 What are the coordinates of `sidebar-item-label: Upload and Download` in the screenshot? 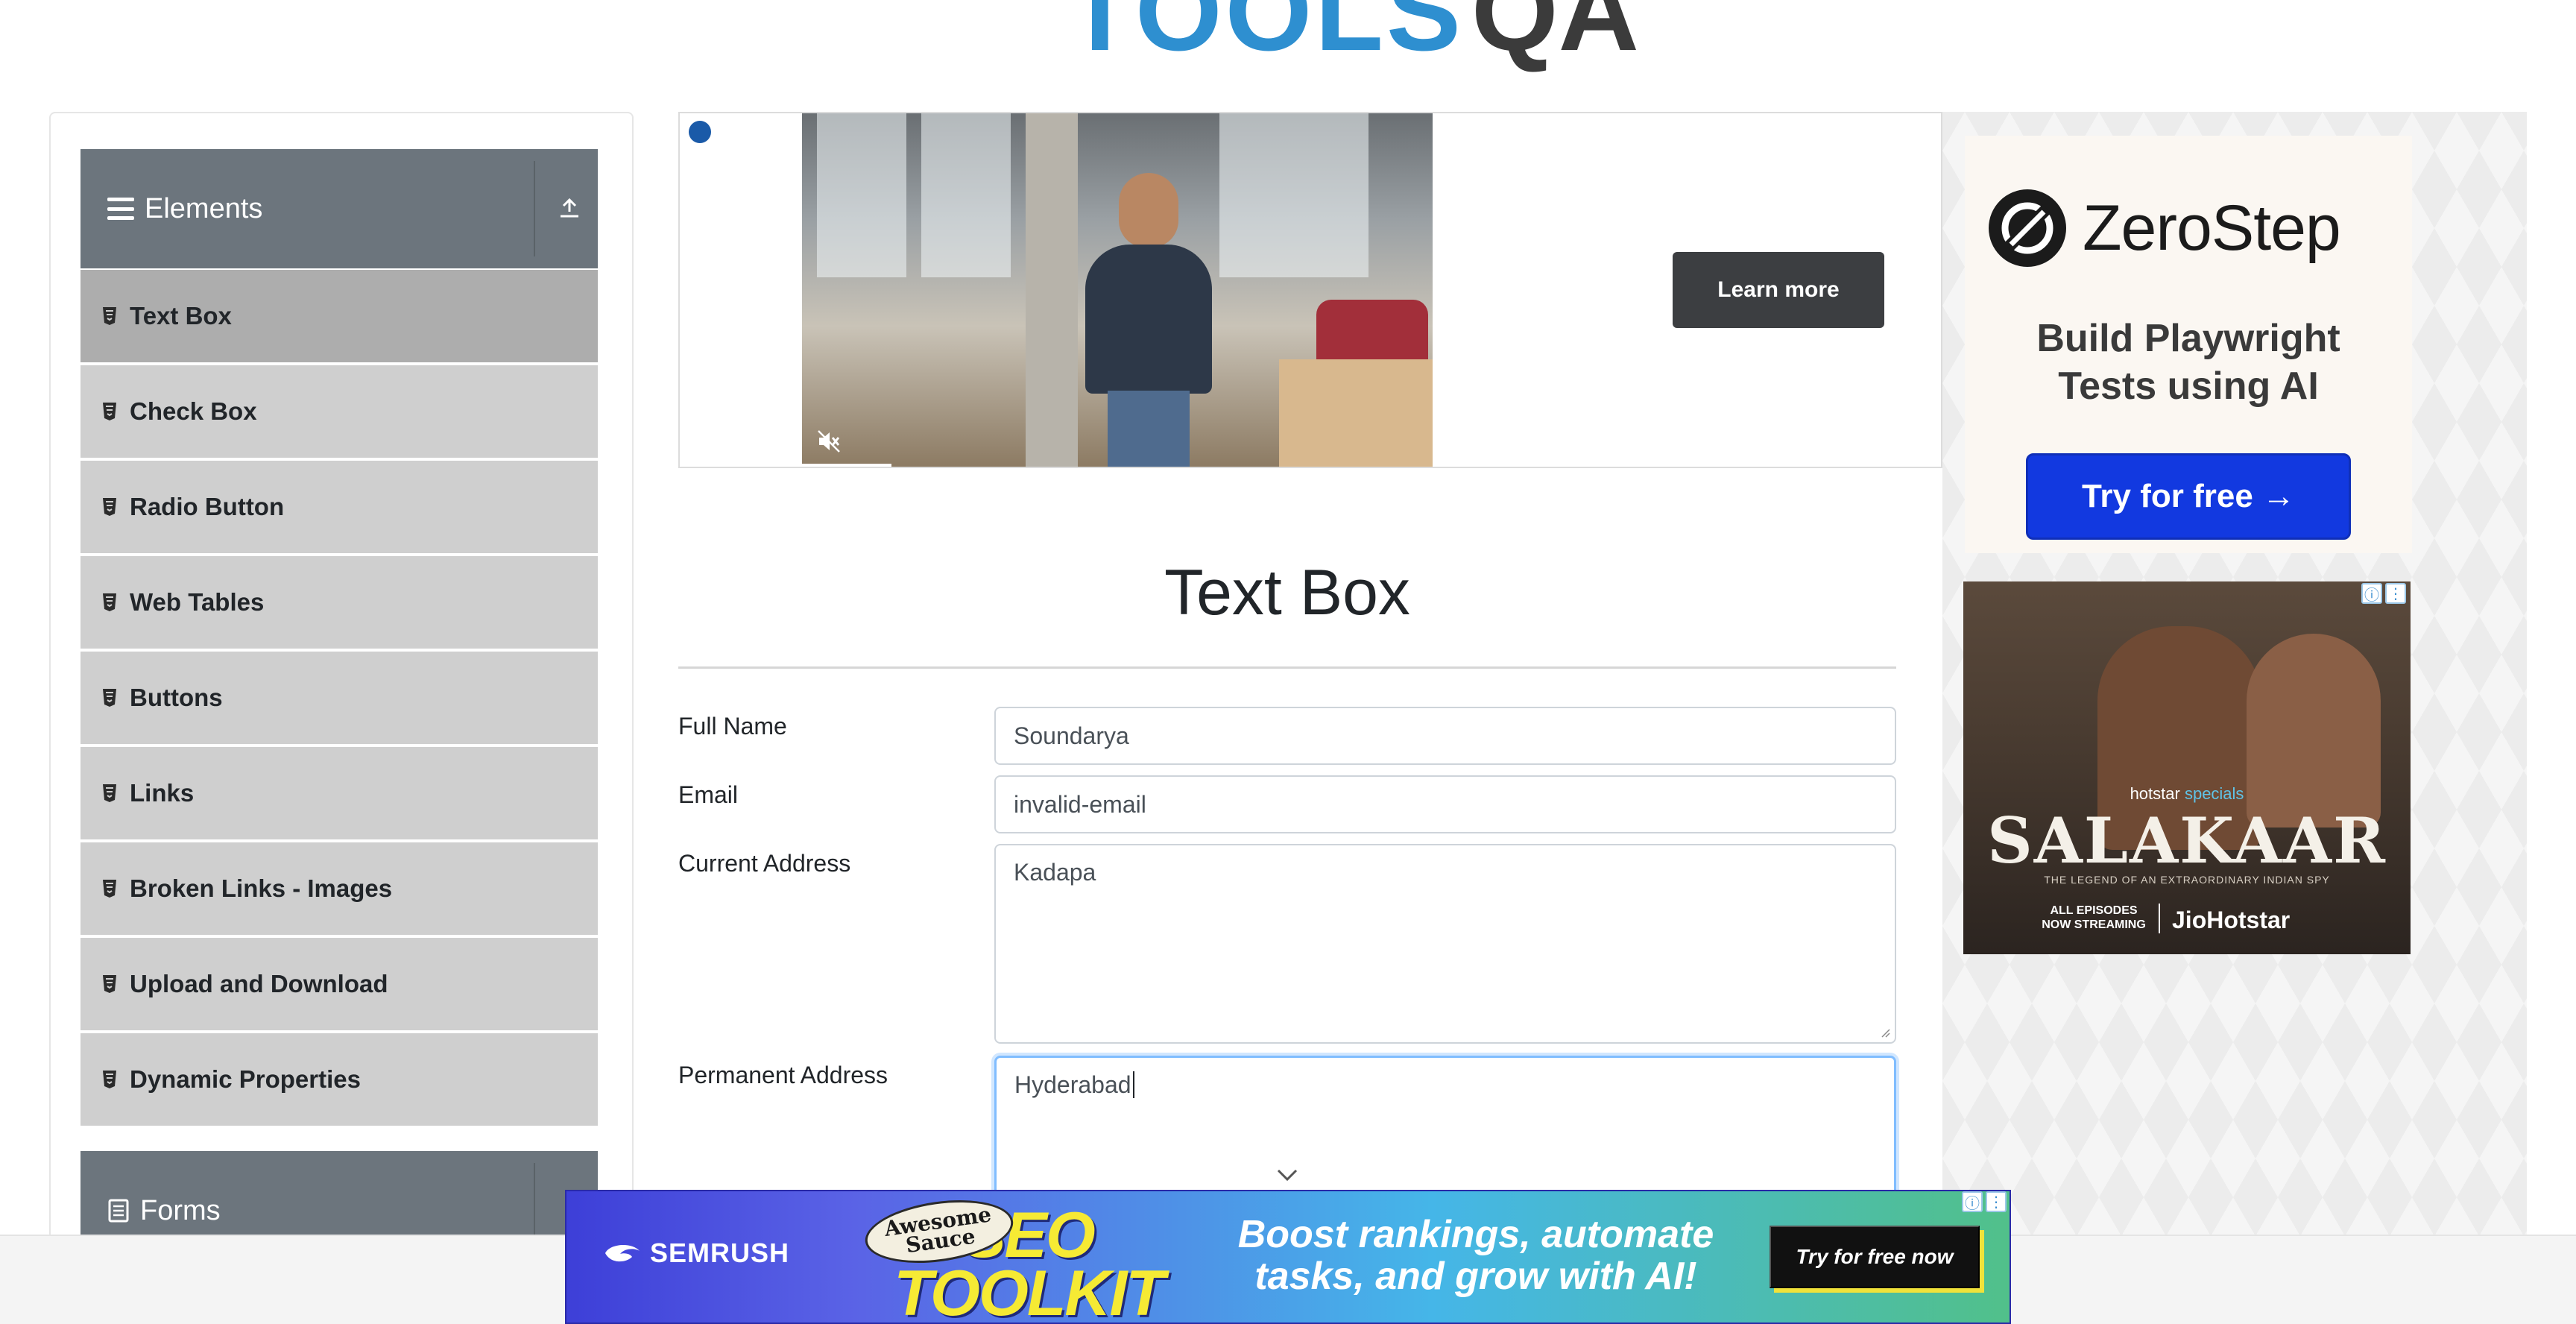 It's located at (259, 984).